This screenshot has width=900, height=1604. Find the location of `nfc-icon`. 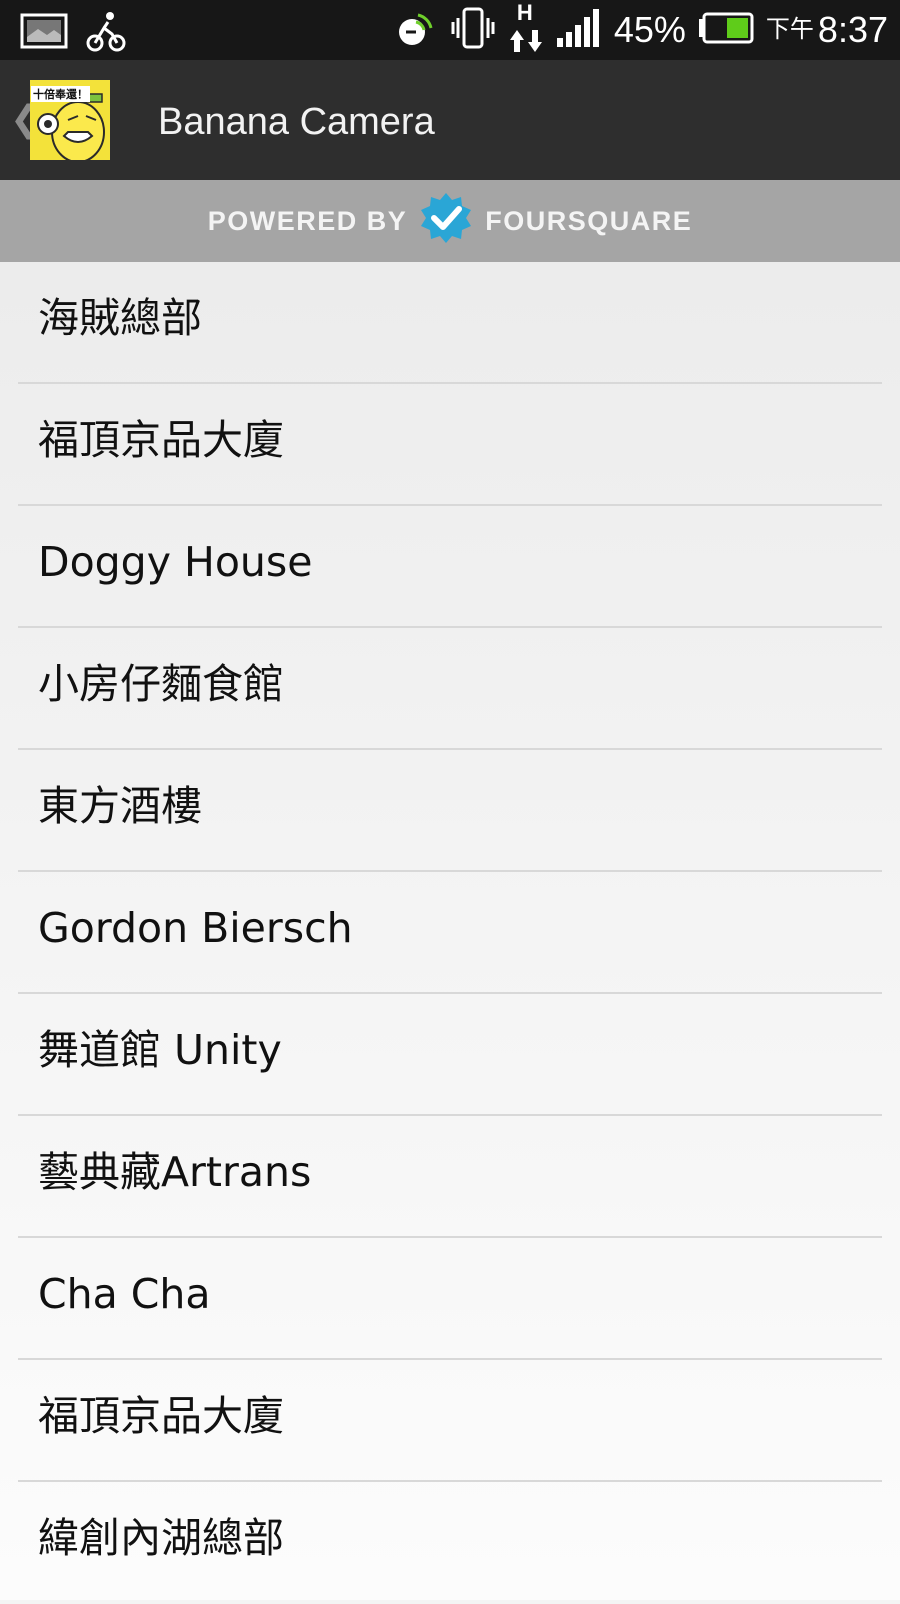

nfc-icon is located at coordinates (416, 30).